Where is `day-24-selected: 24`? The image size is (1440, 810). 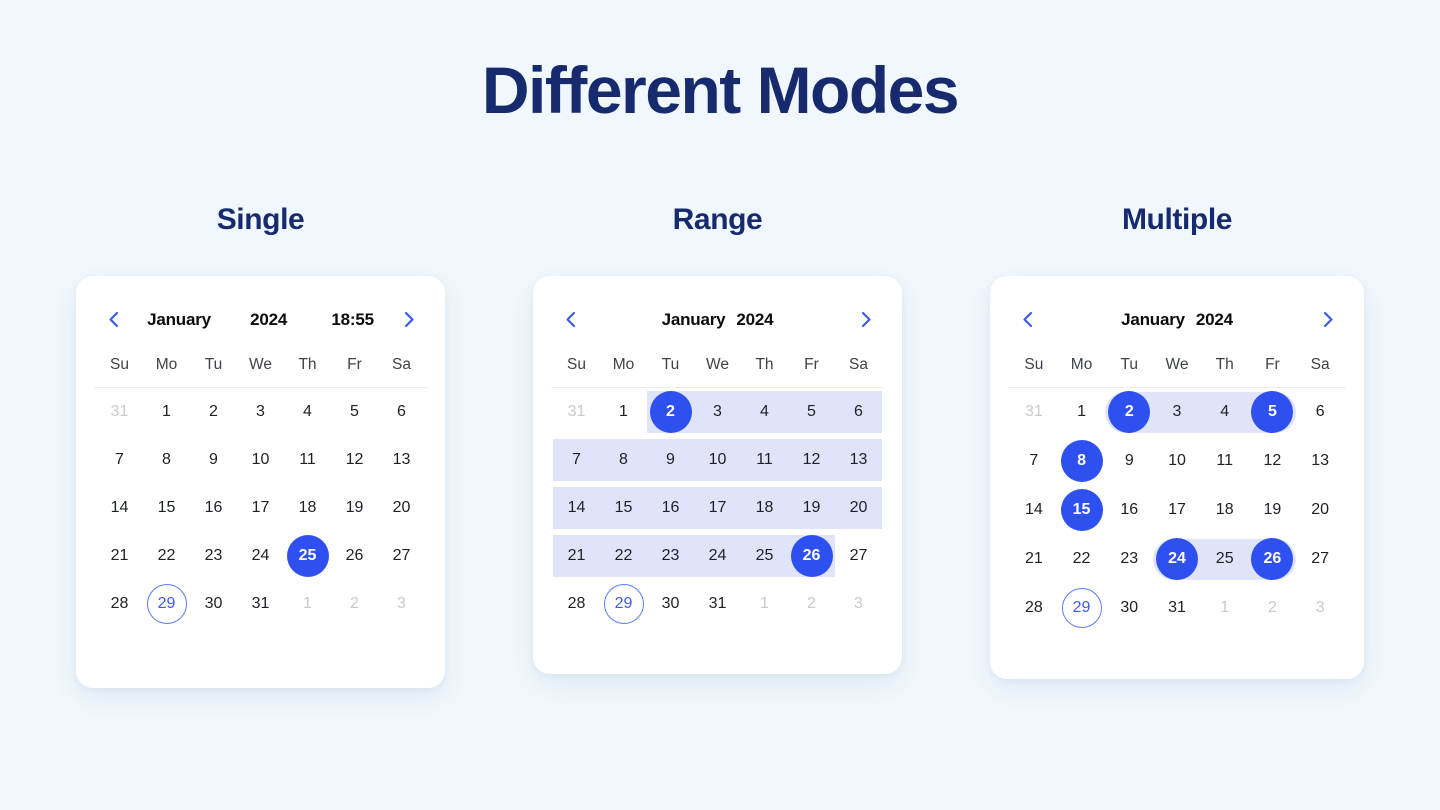 day-24-selected: 24 is located at coordinates (1176, 559).